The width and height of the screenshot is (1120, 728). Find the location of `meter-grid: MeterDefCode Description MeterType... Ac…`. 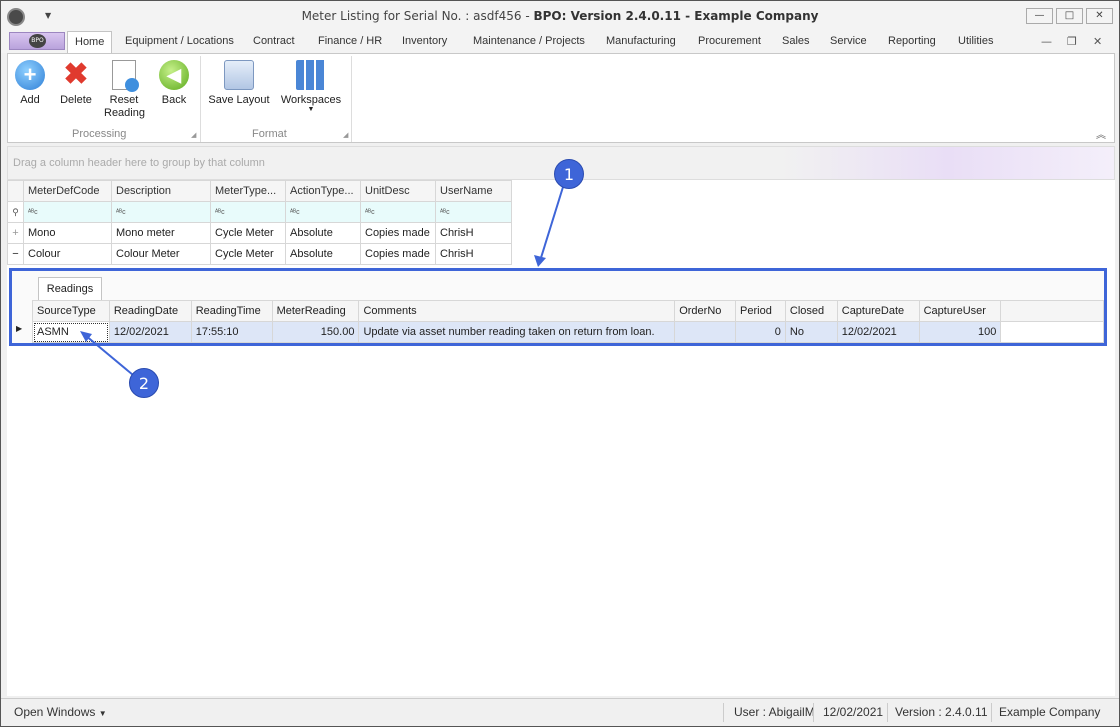

meter-grid: MeterDefCode Description MeterType... Ac… is located at coordinates (259, 222).